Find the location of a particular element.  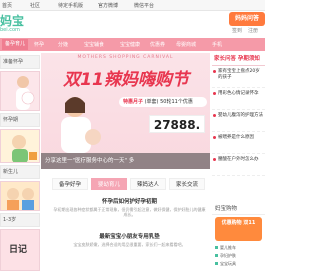

register-link: 注册 is located at coordinates (253, 30).